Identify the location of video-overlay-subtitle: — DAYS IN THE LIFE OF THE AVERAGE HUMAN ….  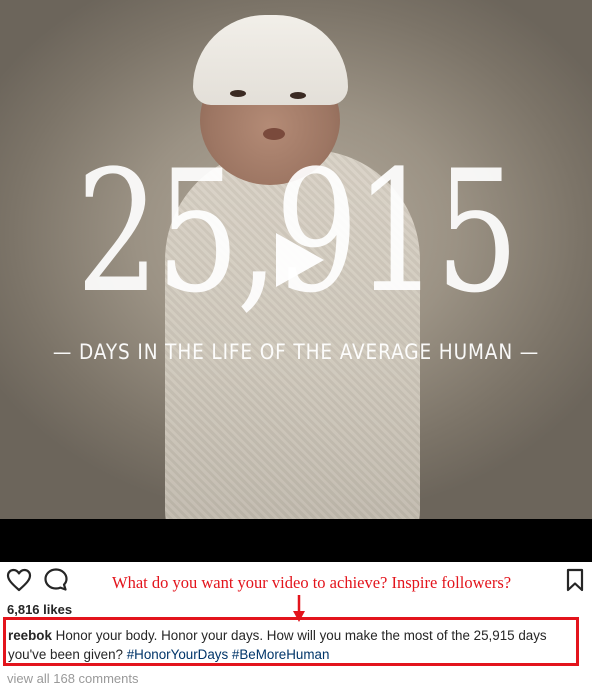
(296, 352).